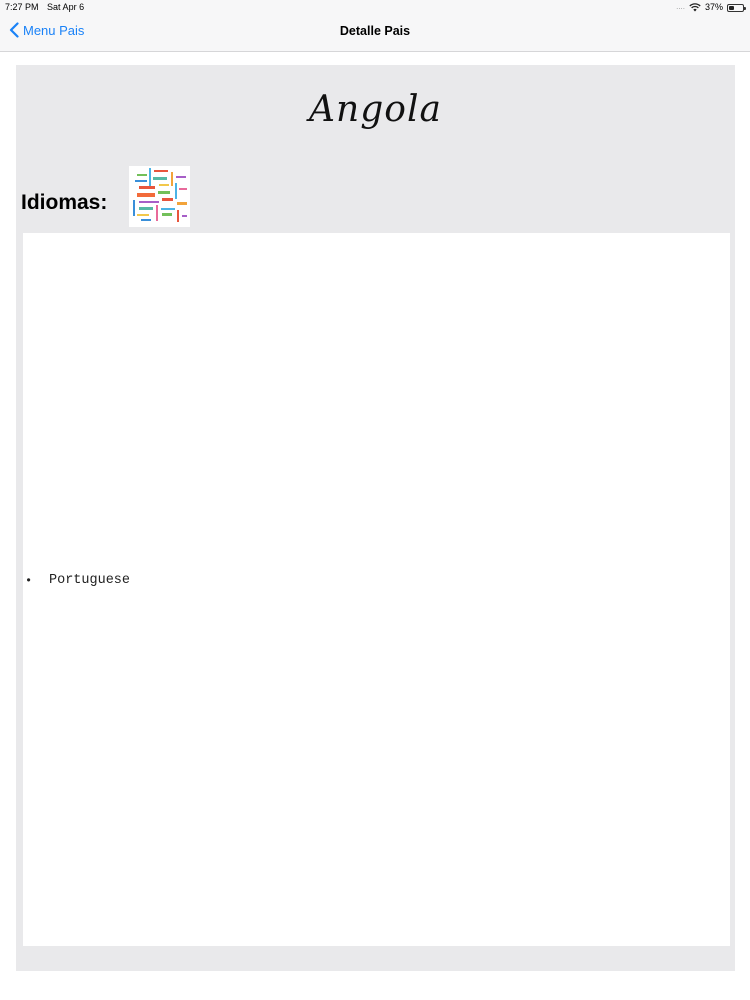  What do you see at coordinates (44, 7) in the screenshot?
I see `status-left: 7:27 PM Sat Apr 6` at bounding box center [44, 7].